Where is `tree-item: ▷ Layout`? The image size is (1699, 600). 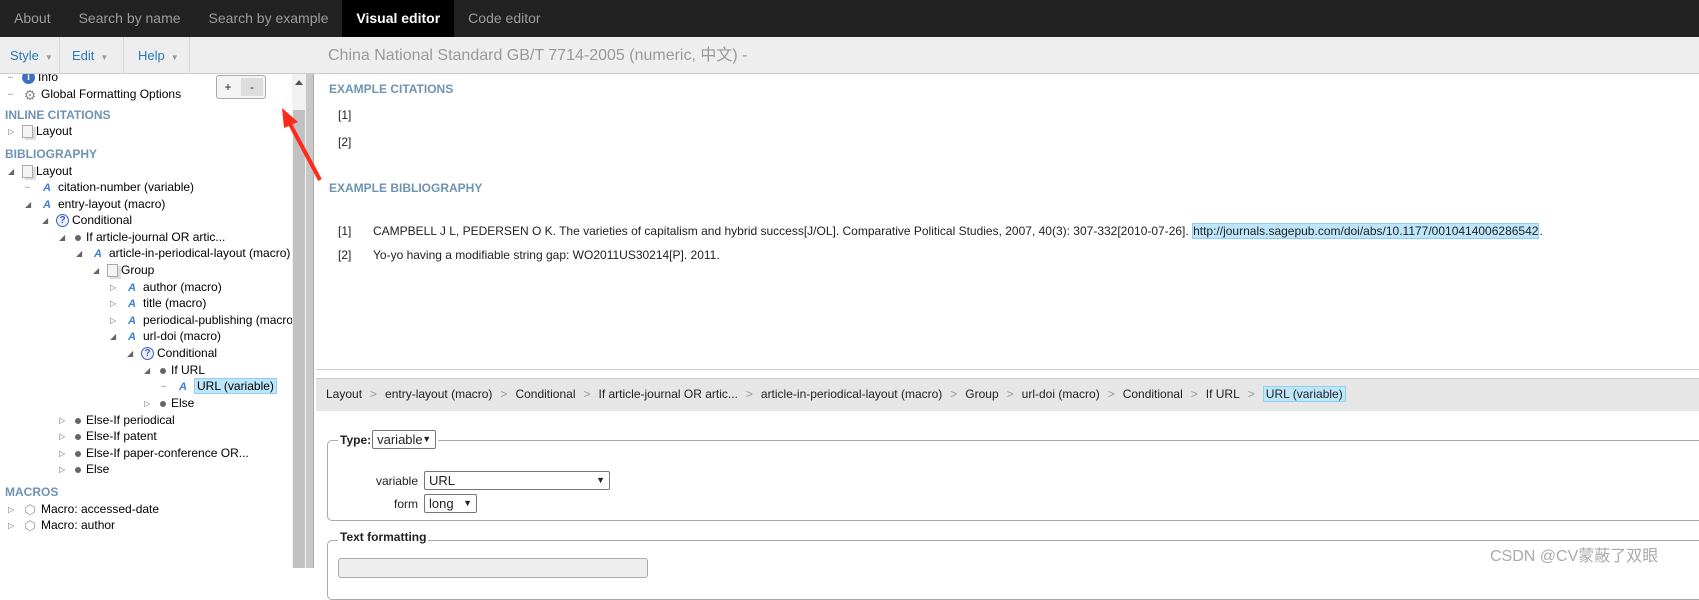 tree-item: ▷ Layout is located at coordinates (40, 131).